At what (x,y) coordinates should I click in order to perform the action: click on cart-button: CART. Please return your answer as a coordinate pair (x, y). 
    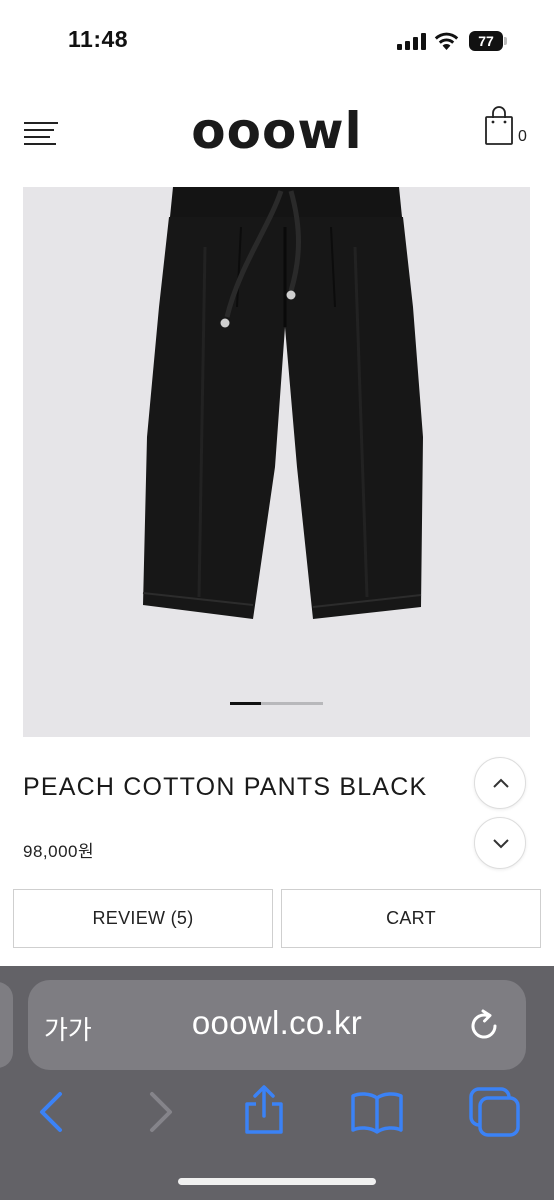
    Looking at the image, I should click on (411, 918).